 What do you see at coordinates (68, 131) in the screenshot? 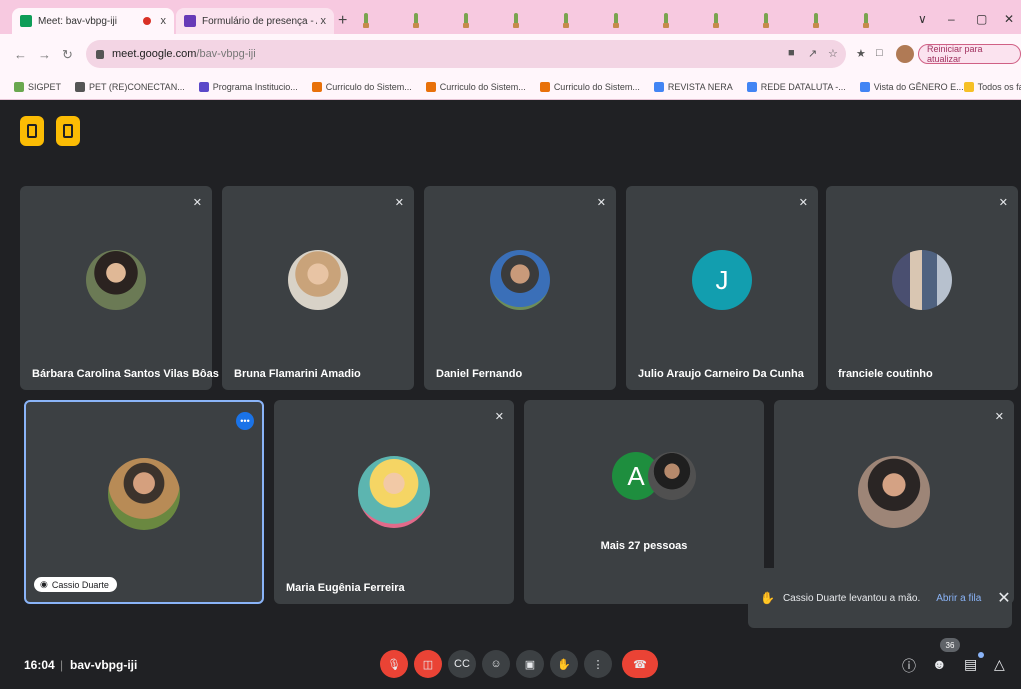
I see `recording-indicator-icon` at bounding box center [68, 131].